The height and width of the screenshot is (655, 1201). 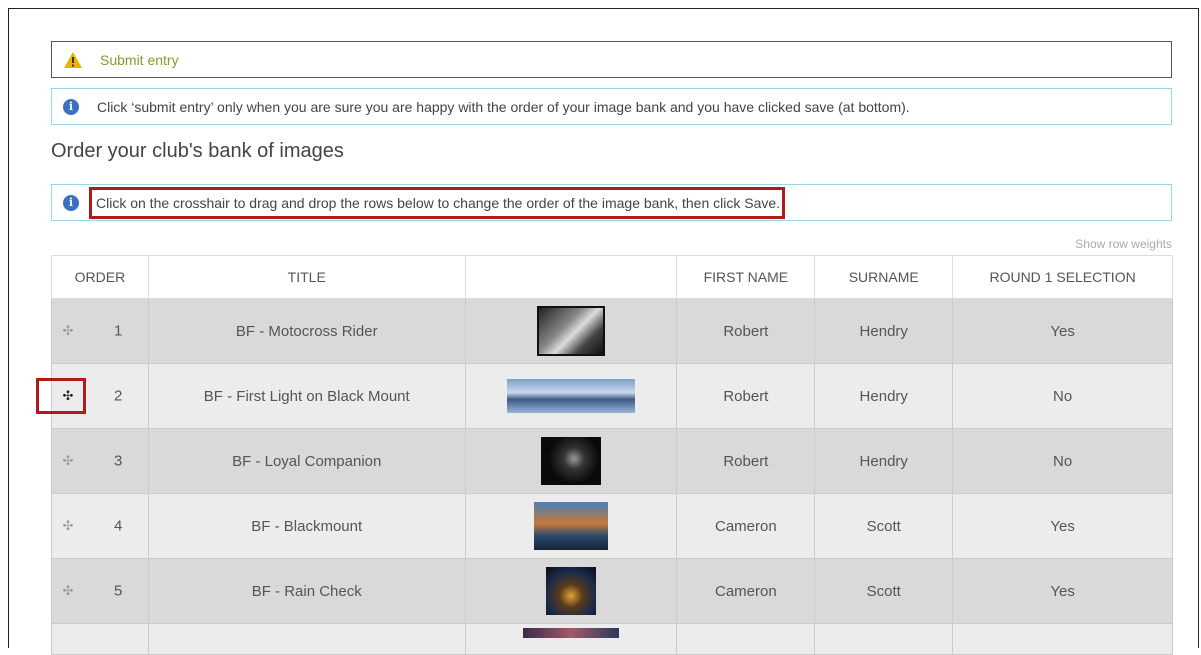 I want to click on submit-entry-link: Submit entry, so click(x=139, y=60).